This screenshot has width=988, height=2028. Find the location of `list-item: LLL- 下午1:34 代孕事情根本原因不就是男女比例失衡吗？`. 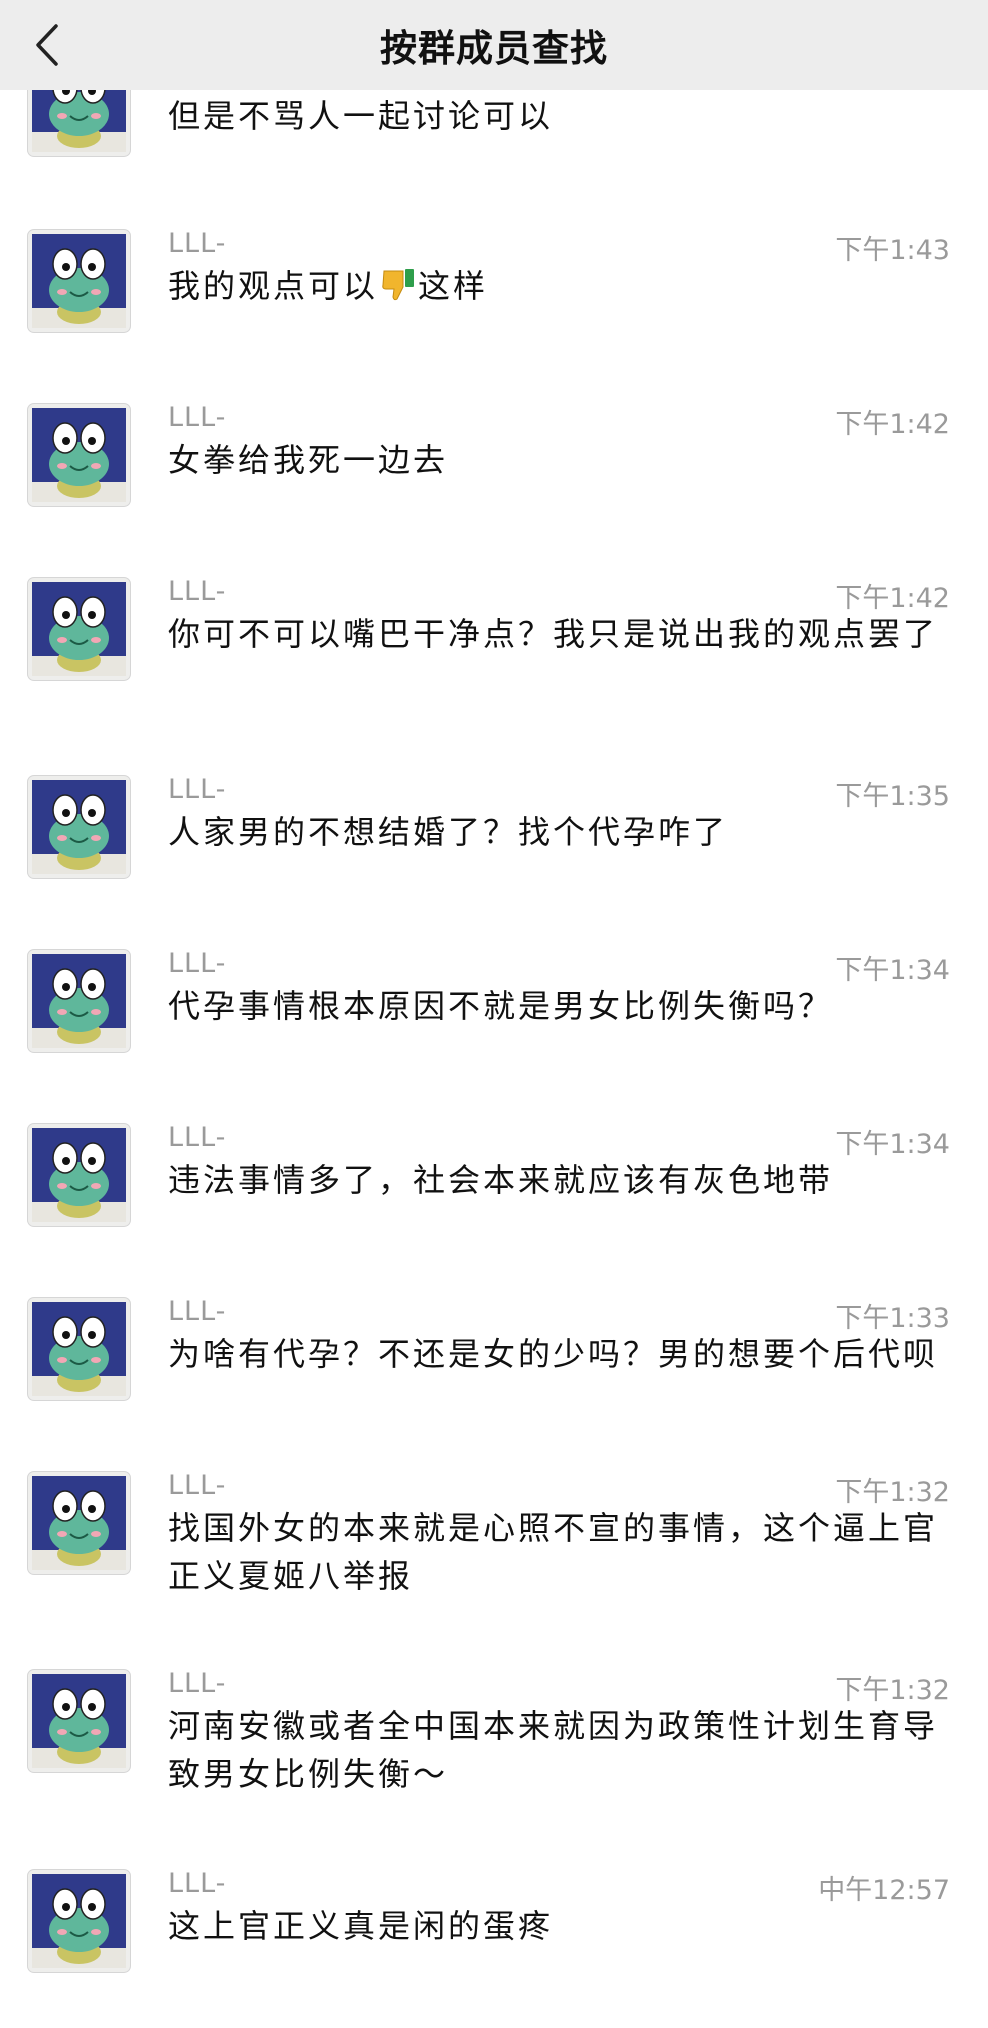

list-item: LLL- 下午1:34 代孕事情根本原因不就是男女比例失衡吗？ is located at coordinates (494, 1028).